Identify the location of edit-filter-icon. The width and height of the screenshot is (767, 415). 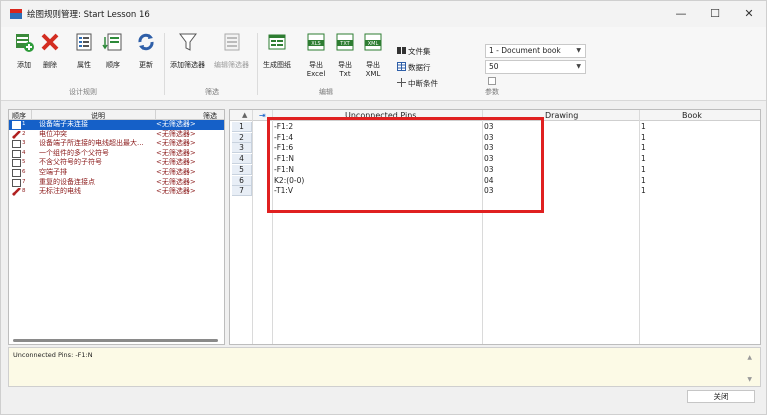
(232, 42).